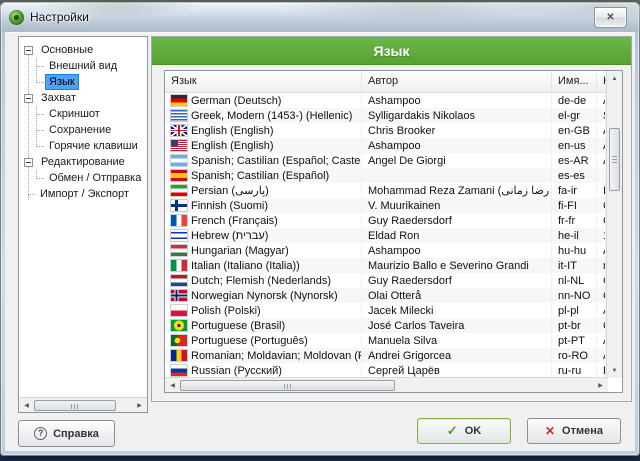 This screenshot has width=640, height=461. I want to click on table-row: German (Deutsch) Ashampoode-deA, so click(385, 100).